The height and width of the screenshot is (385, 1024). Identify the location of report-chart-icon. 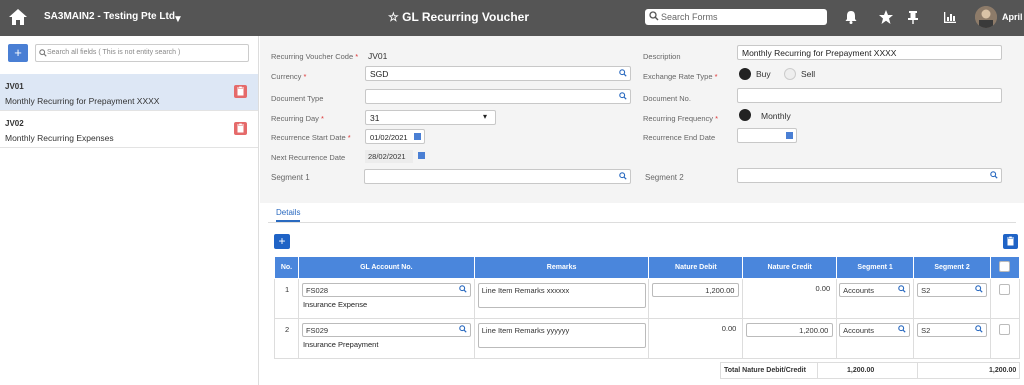
(950, 17).